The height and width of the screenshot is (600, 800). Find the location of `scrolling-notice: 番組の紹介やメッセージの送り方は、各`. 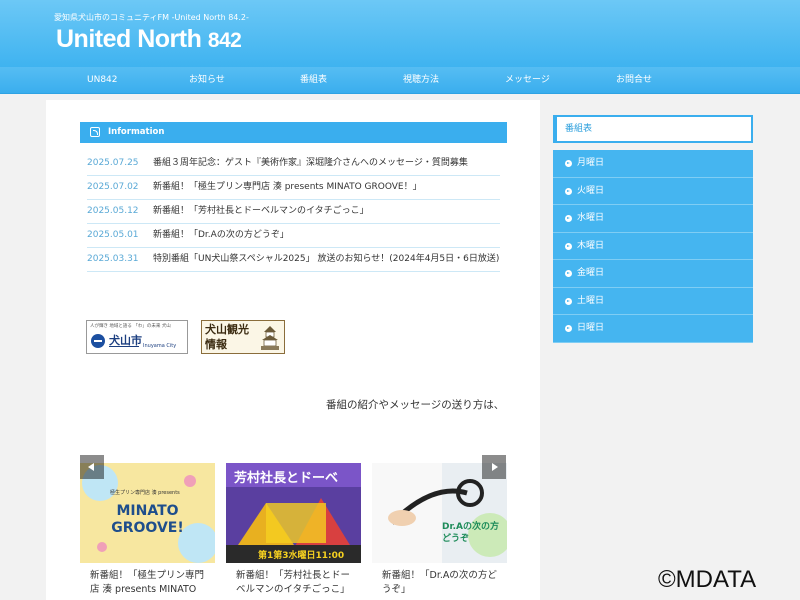

scrolling-notice: 番組の紹介やメッセージの送り方は、各 is located at coordinates (414, 405).